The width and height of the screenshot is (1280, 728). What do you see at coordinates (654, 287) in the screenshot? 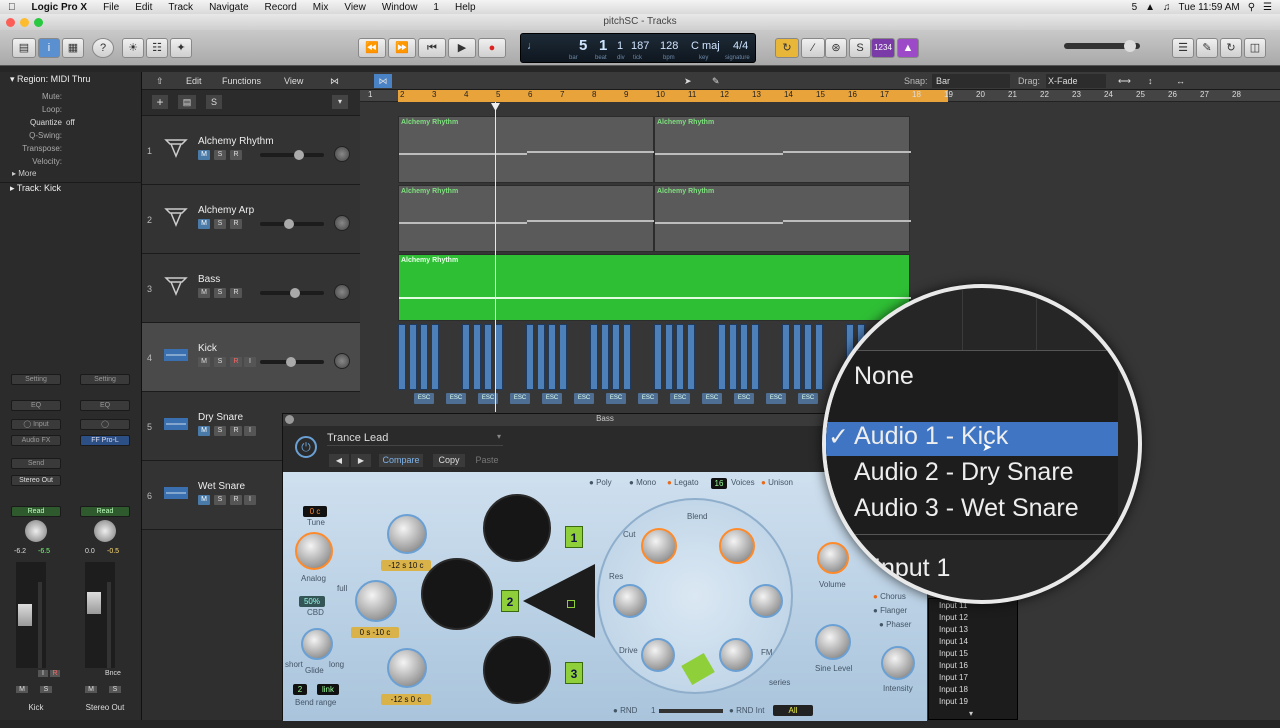
I see `region-track3: Alchemy Rhythm` at bounding box center [654, 287].